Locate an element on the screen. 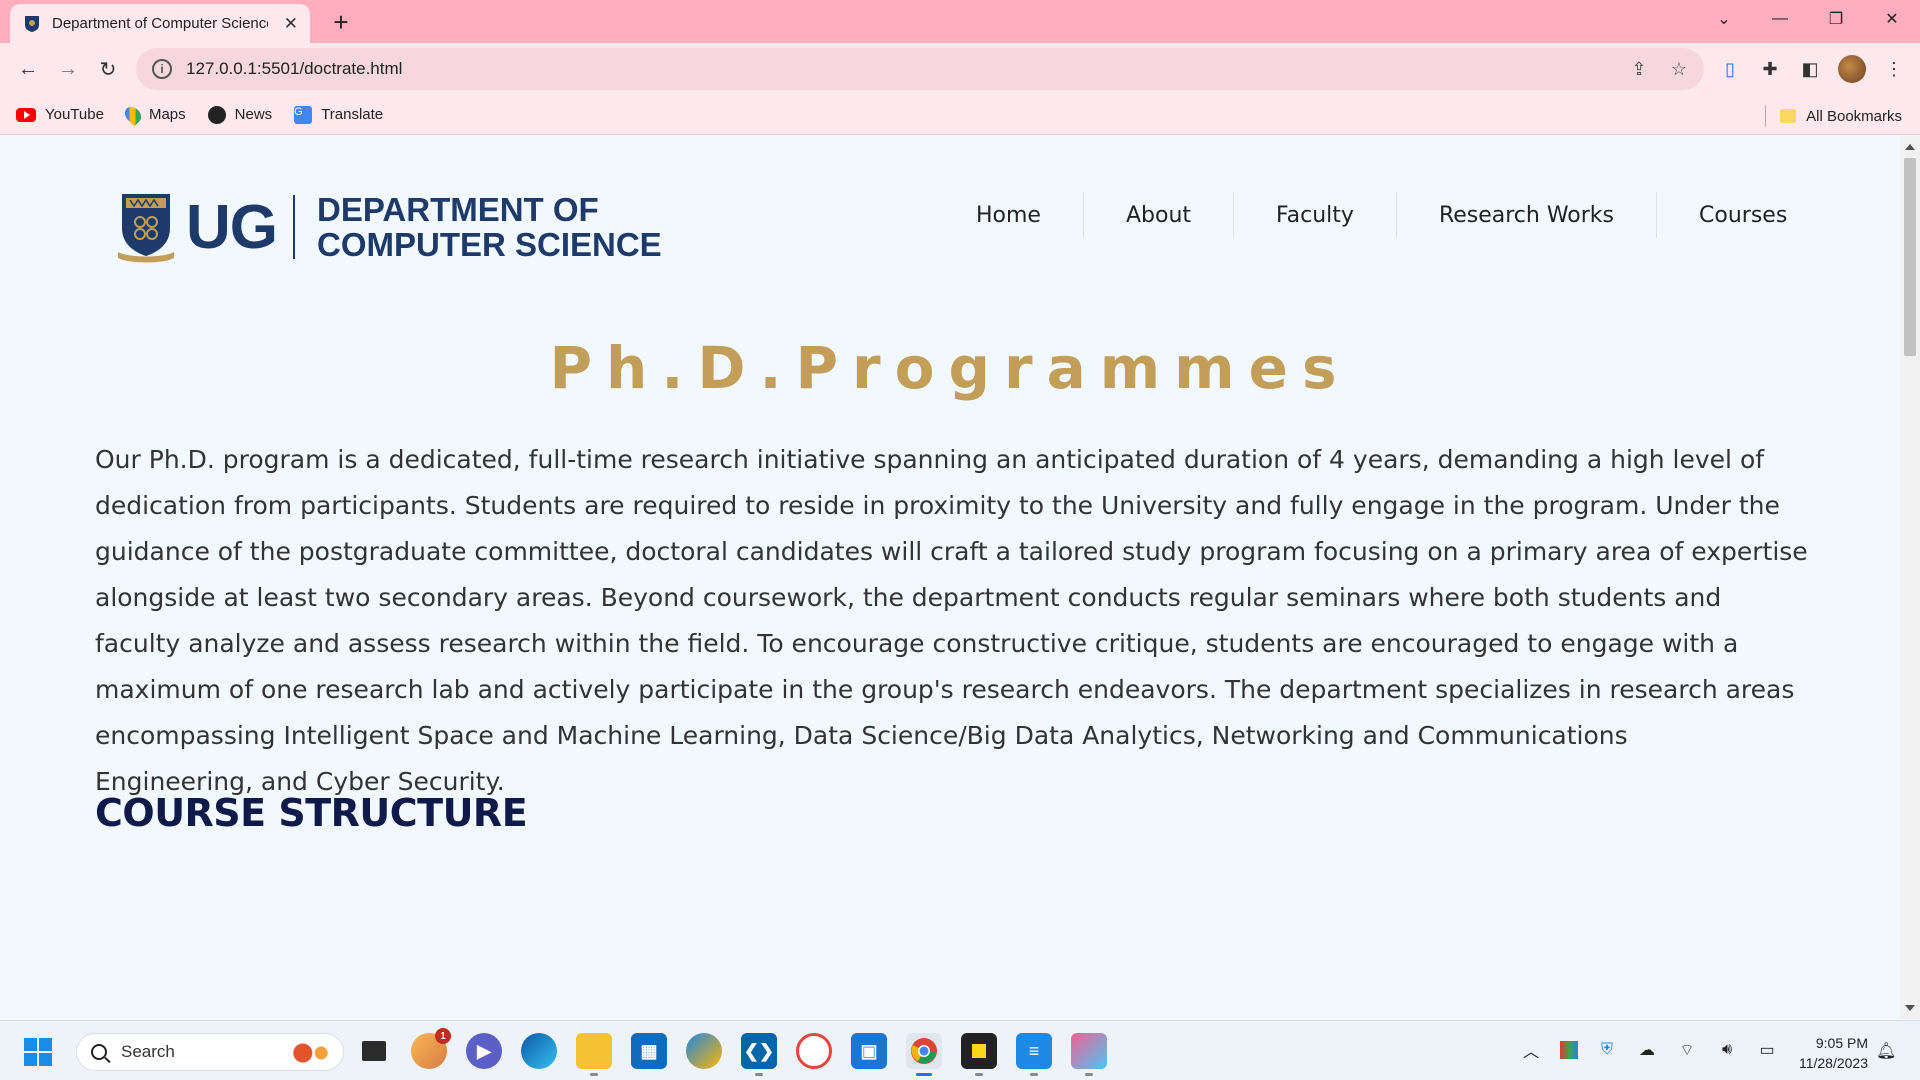 The width and height of the screenshot is (1920, 1080). weather-widget-icon: 1 is located at coordinates (431, 1048).